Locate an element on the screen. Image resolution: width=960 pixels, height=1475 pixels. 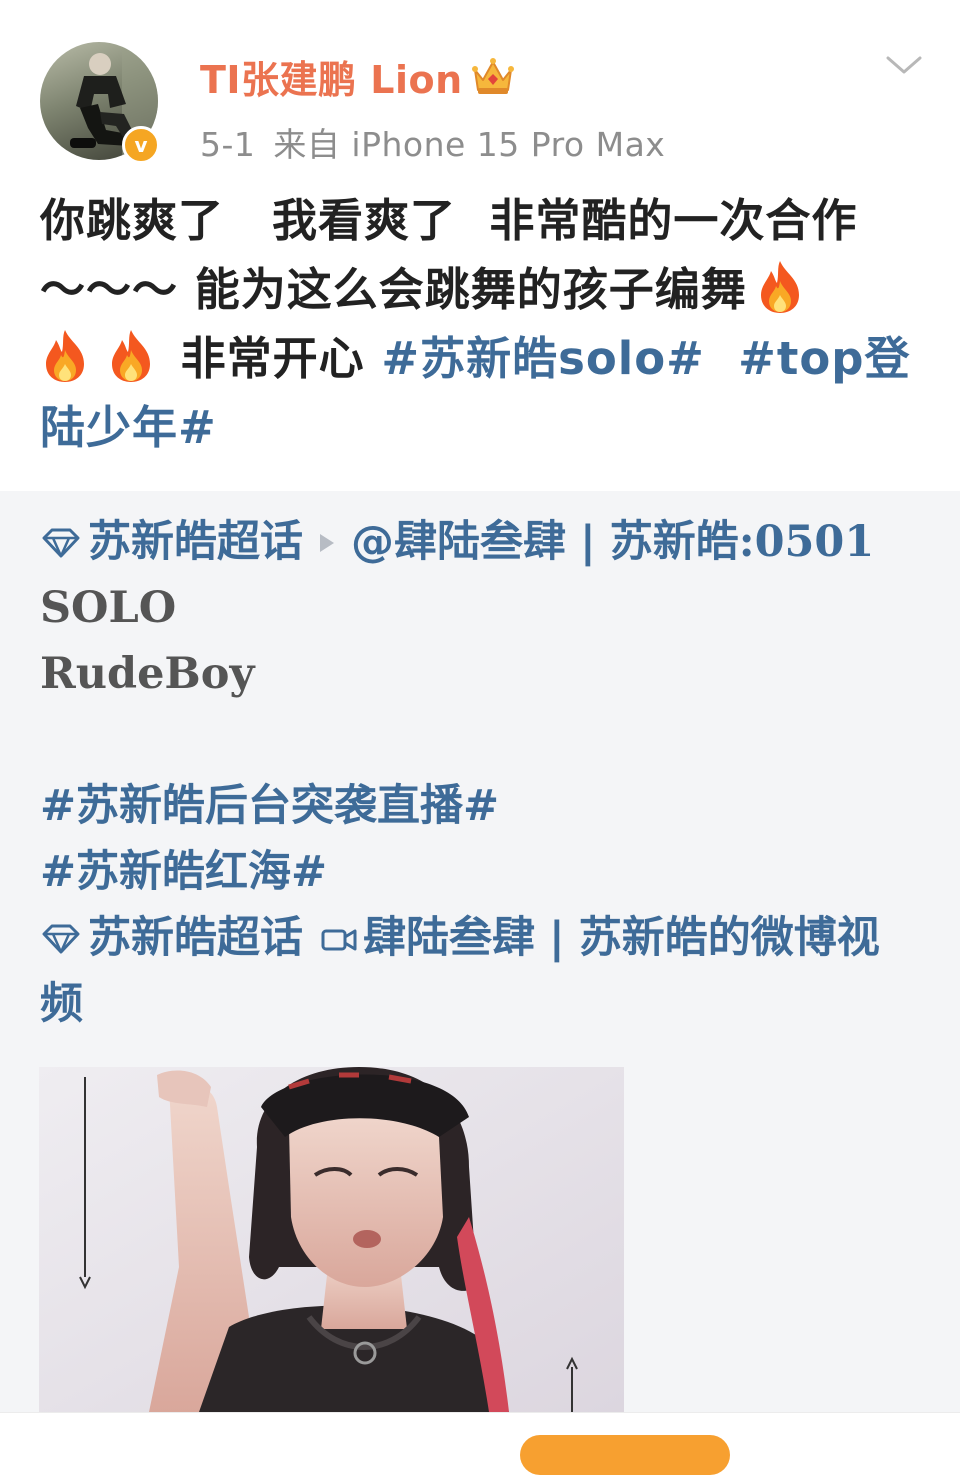
follow-button is located at coordinates (625, 1455).